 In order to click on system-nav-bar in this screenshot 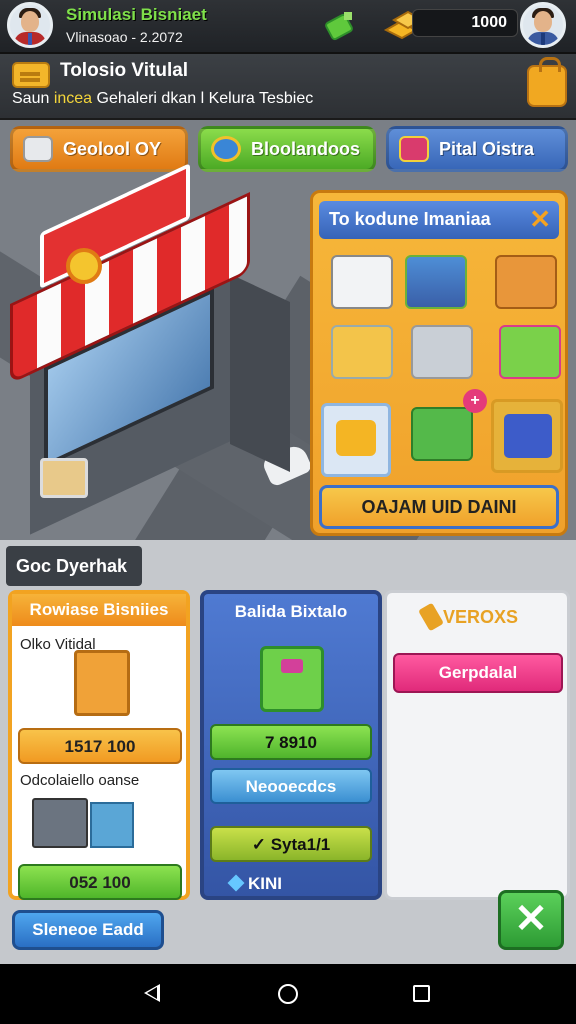, I will do `click(288, 994)`.